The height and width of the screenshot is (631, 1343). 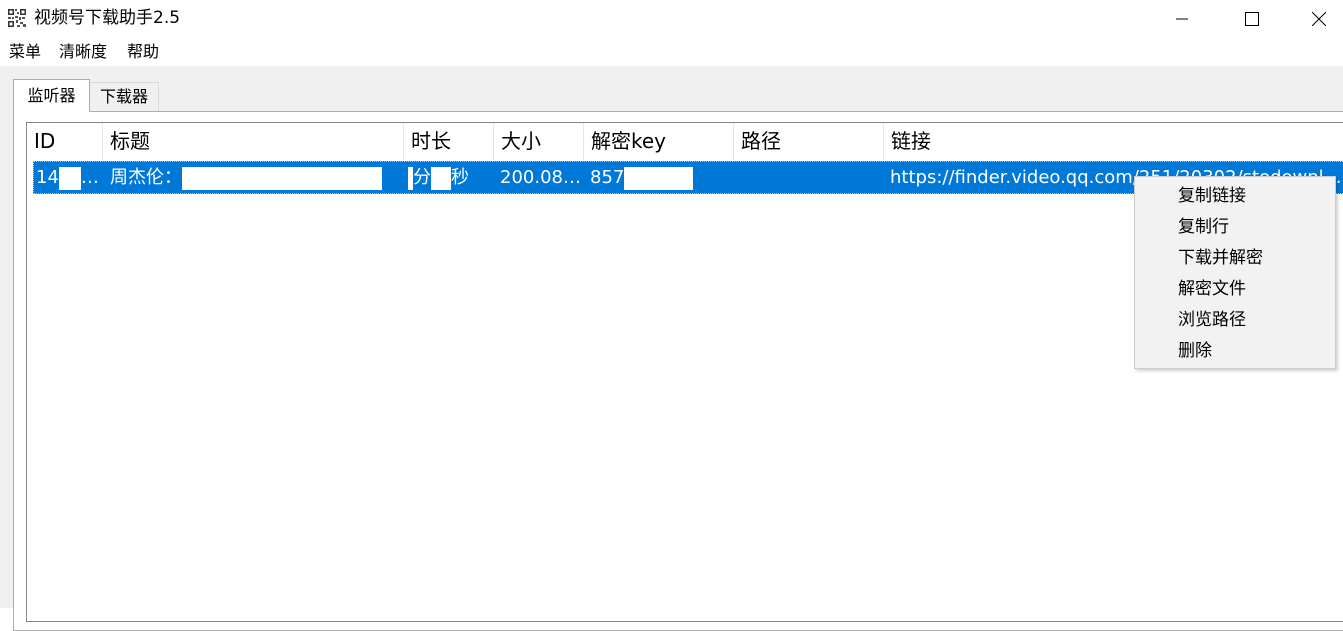 I want to click on menu-item-help: 帮助, so click(x=143, y=52).